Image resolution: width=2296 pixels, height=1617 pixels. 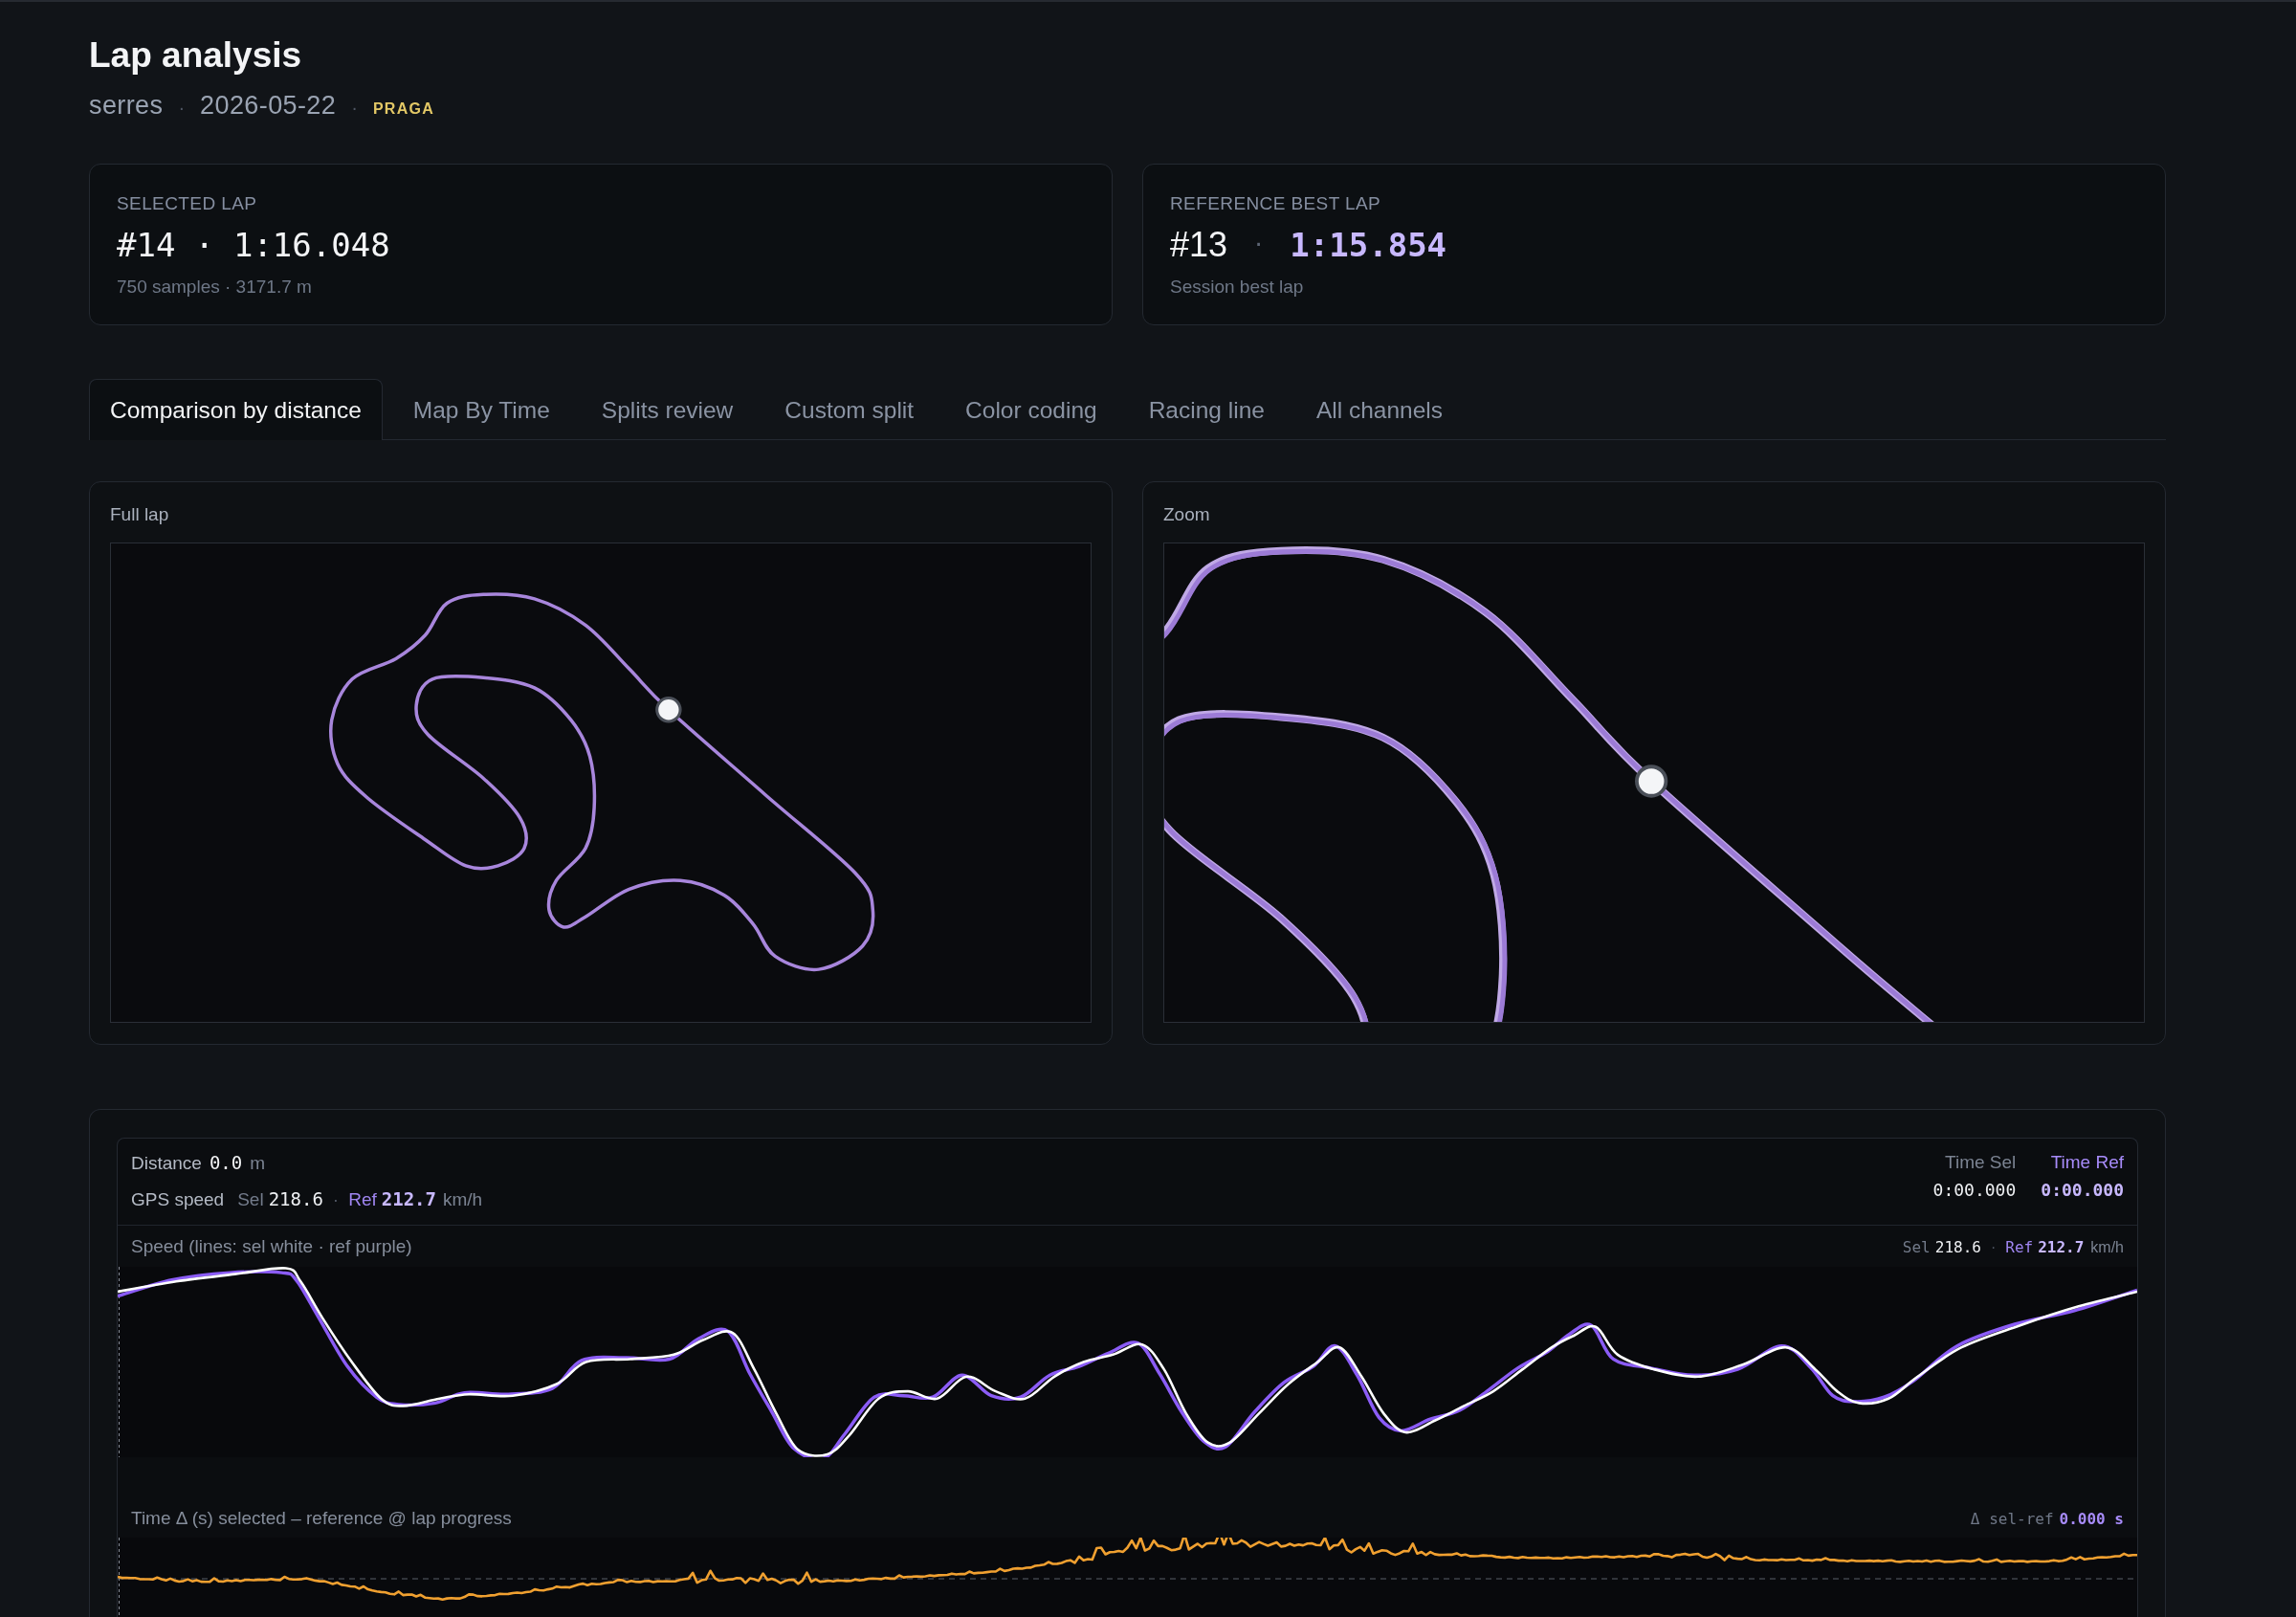 What do you see at coordinates (1238, 287) in the screenshot?
I see `card-detail: Session best lap` at bounding box center [1238, 287].